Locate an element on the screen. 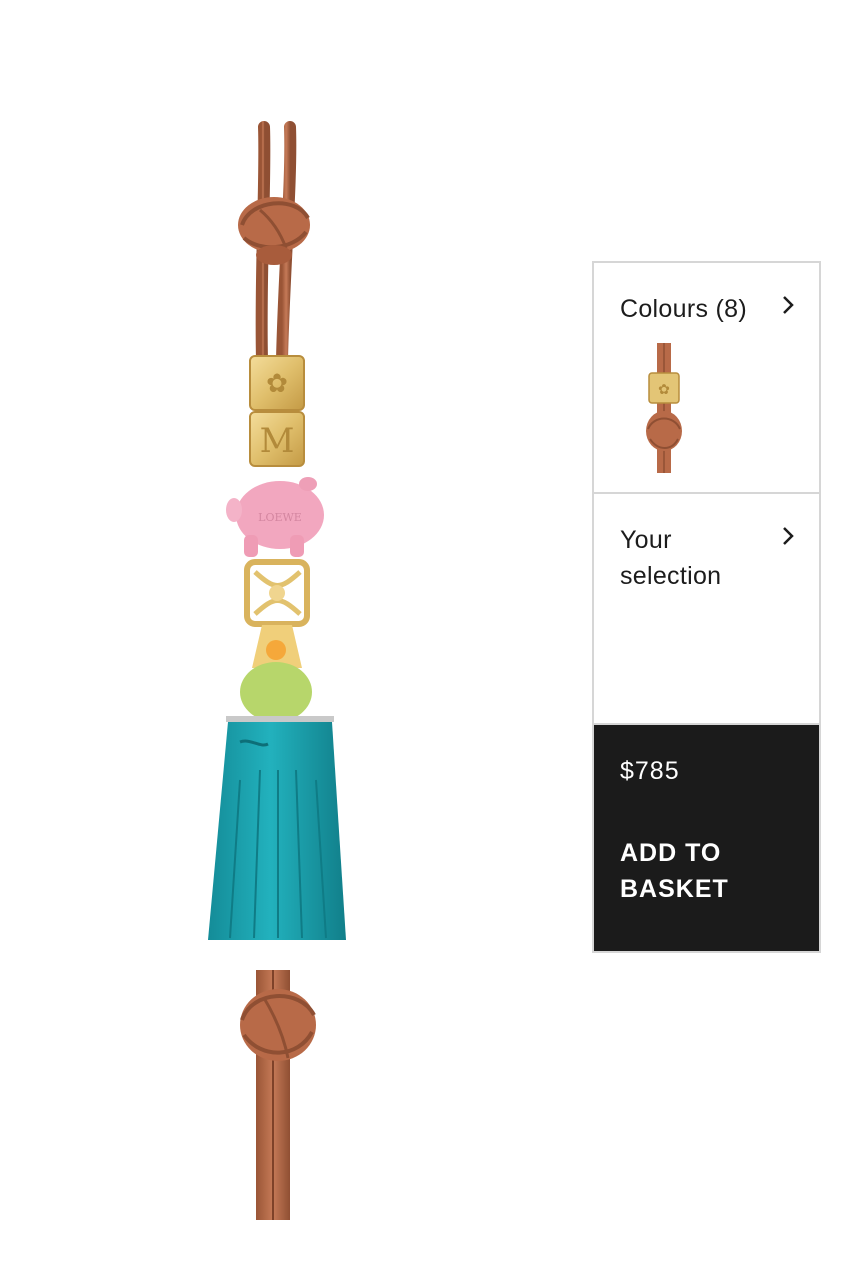 Image resolution: width=853 pixels, height=1280 pixels. pink-pig-bead: LOEWE is located at coordinates (275, 517).